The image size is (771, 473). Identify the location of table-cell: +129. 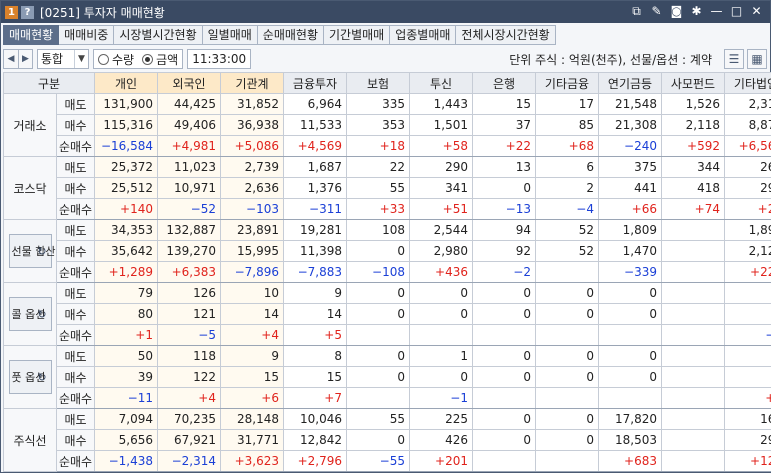
(747, 461).